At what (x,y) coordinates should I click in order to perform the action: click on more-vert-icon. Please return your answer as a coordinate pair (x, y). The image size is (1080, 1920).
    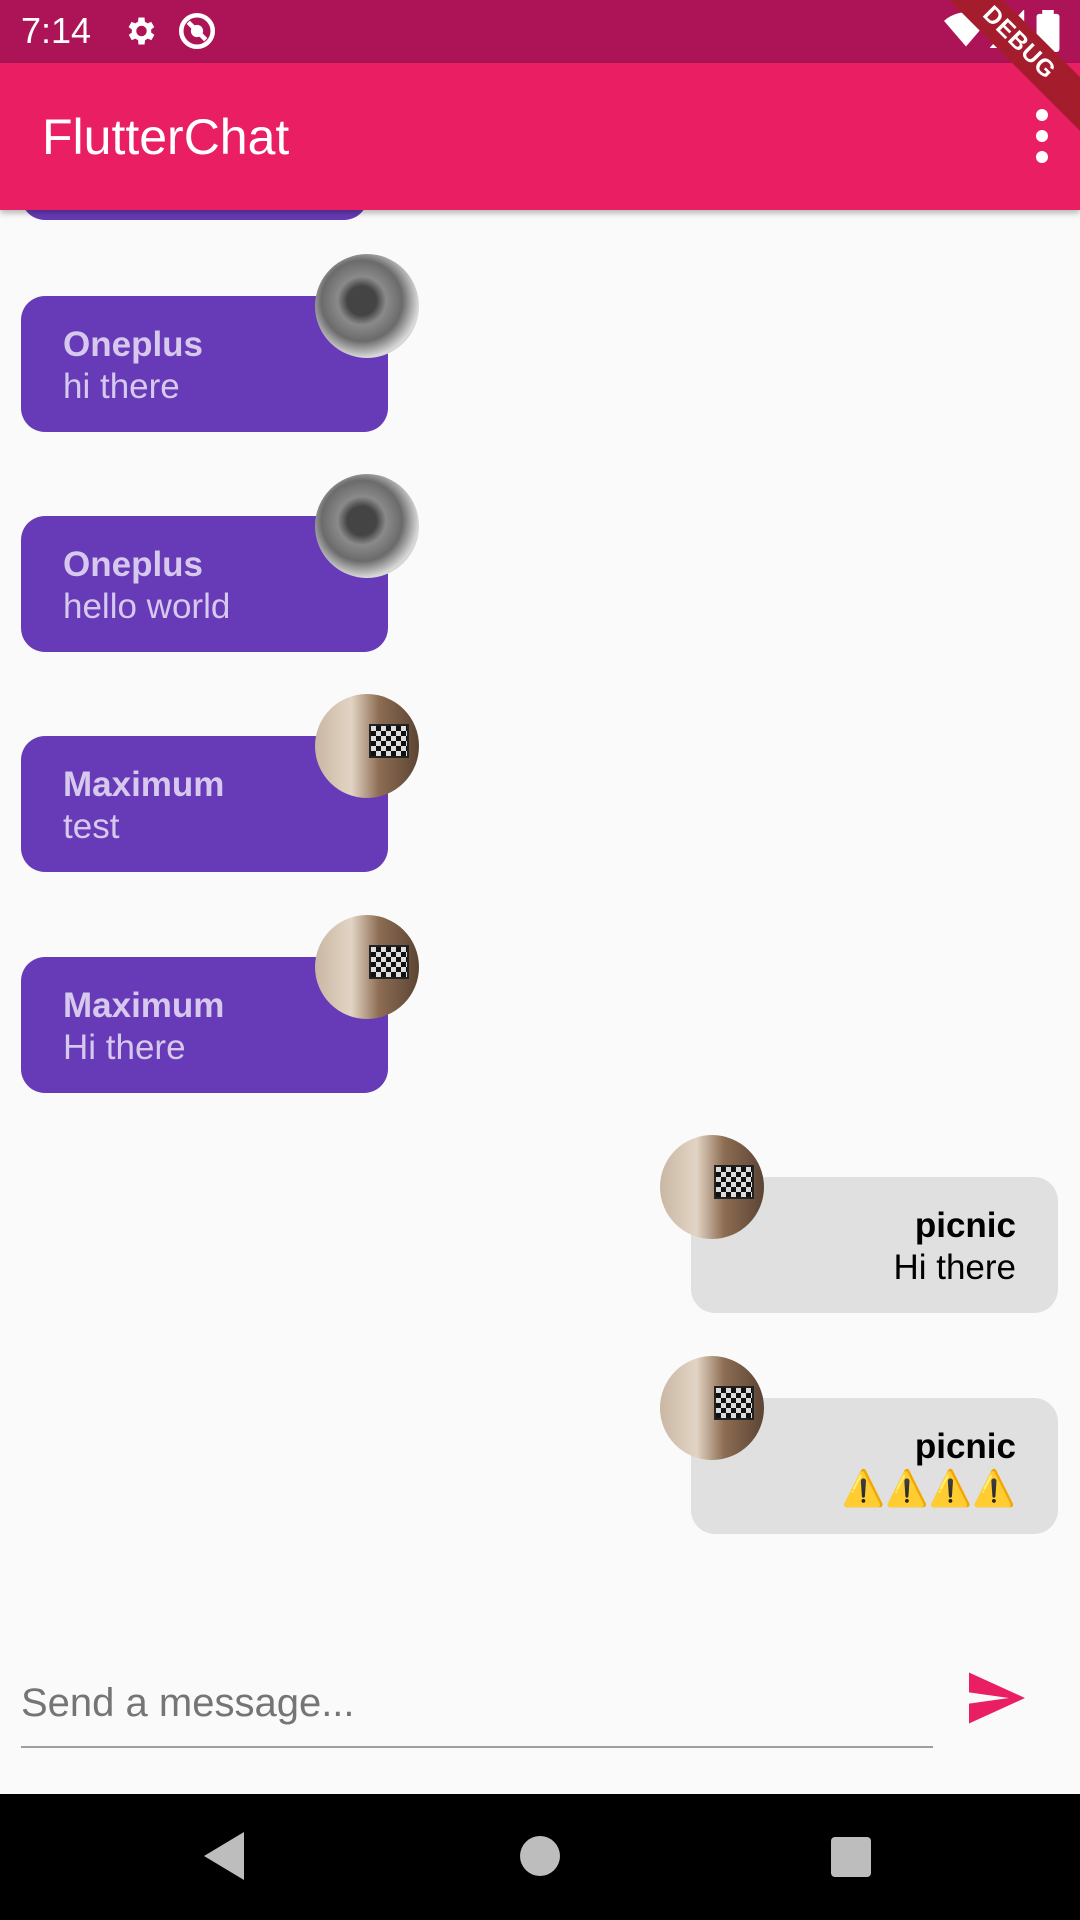
    Looking at the image, I should click on (1042, 136).